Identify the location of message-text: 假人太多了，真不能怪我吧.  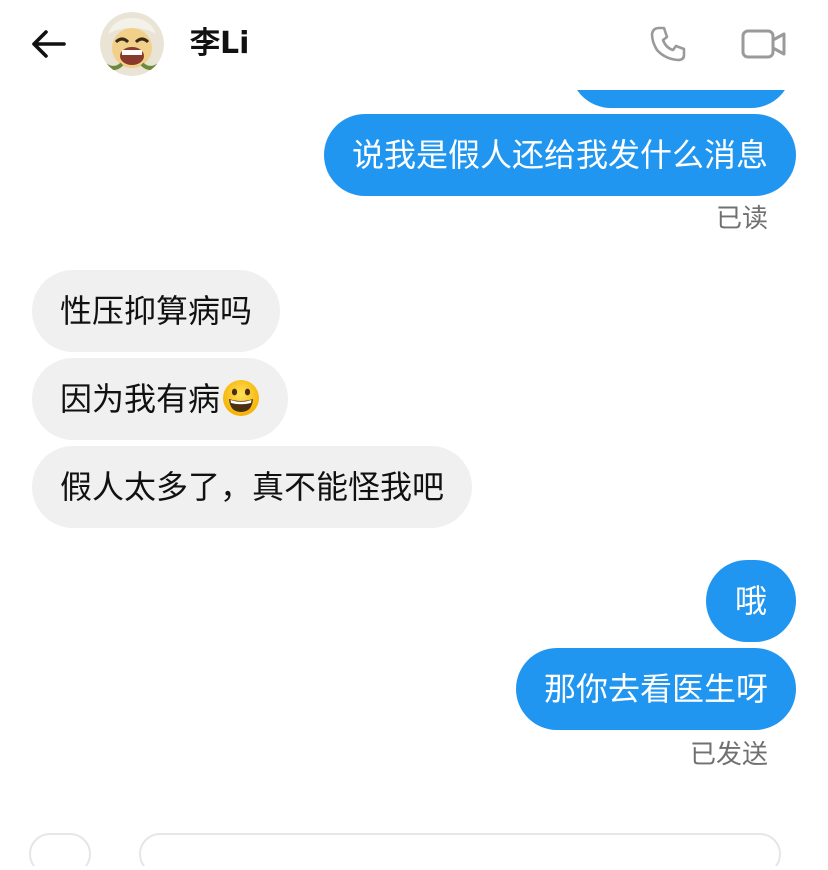
(252, 487).